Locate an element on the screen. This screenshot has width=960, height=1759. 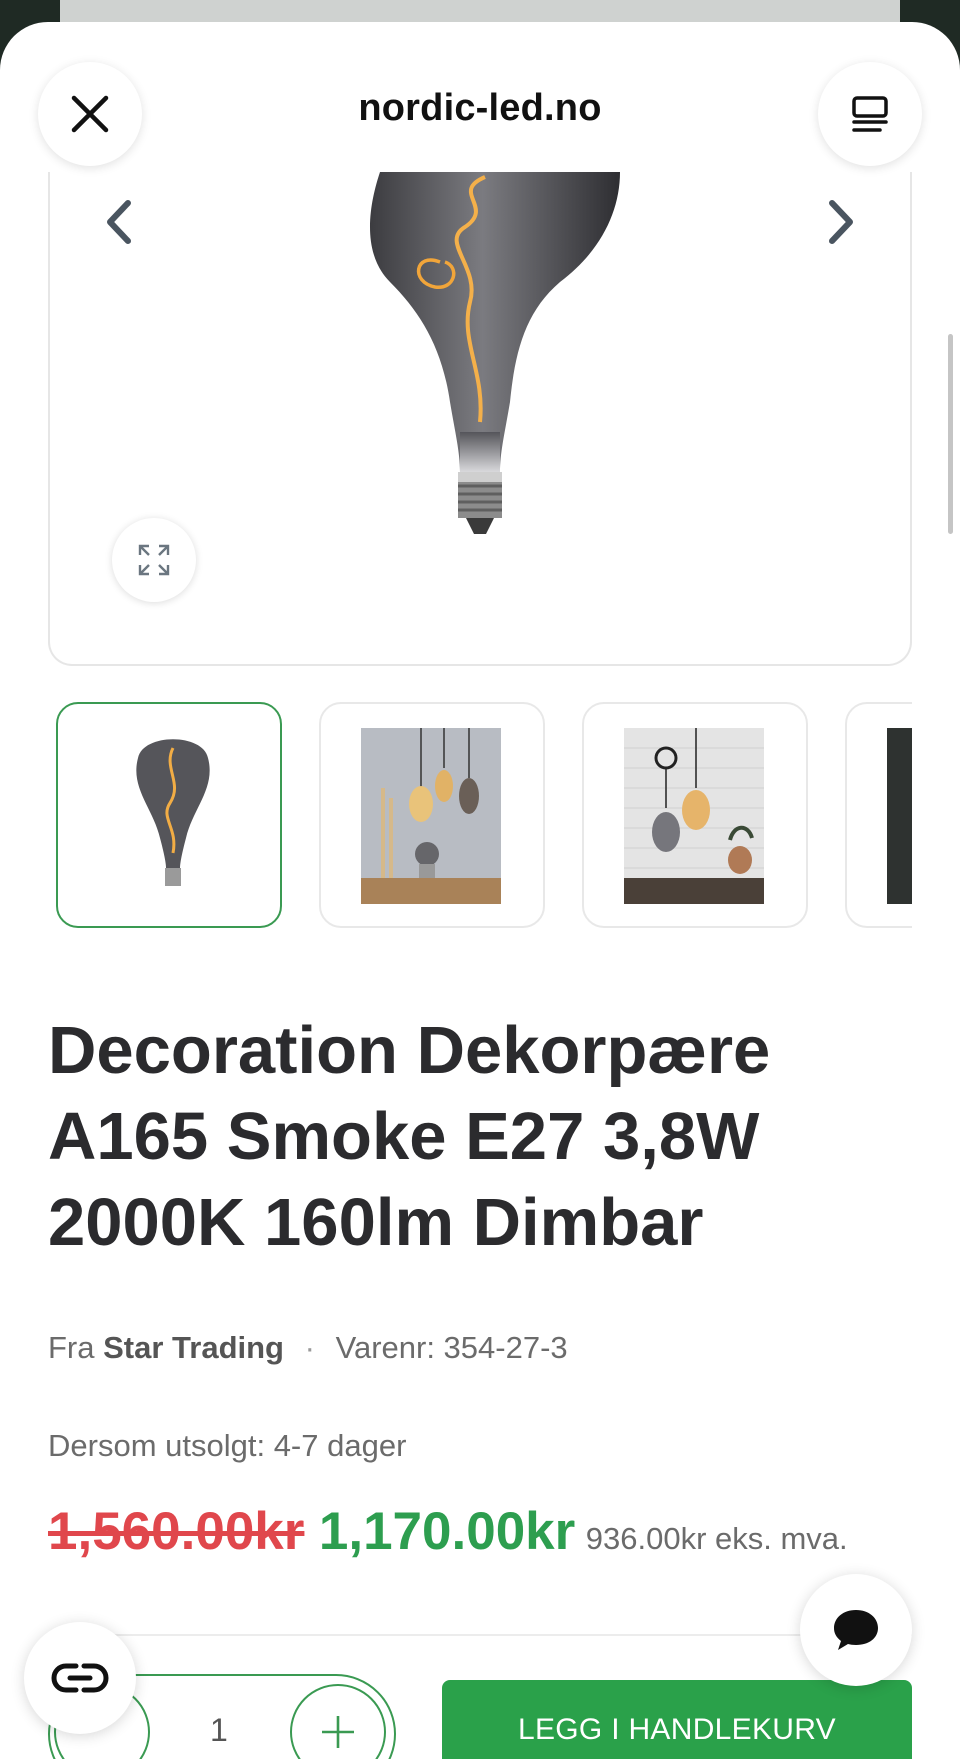
close-button is located at coordinates (90, 114).